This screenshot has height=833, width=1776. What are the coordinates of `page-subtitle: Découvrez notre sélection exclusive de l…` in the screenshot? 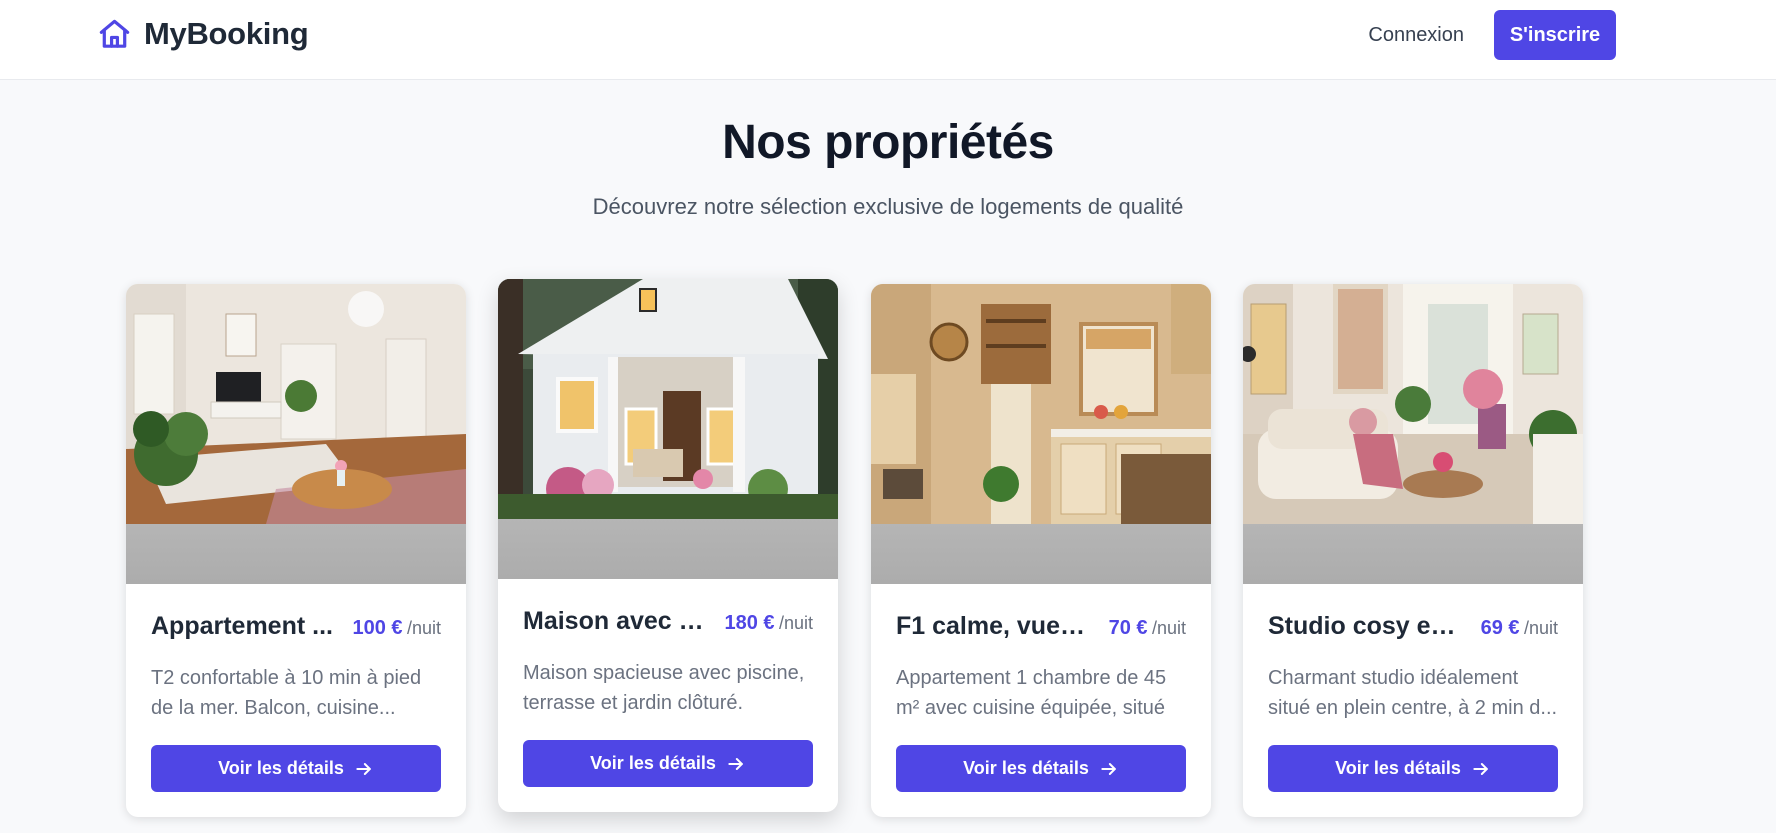 It's located at (888, 206).